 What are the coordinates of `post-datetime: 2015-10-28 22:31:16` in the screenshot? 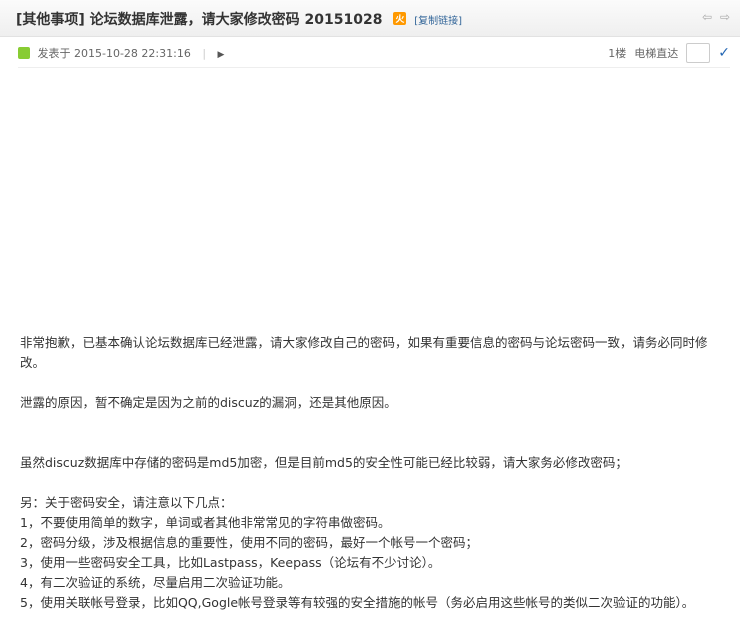 It's located at (132, 53).